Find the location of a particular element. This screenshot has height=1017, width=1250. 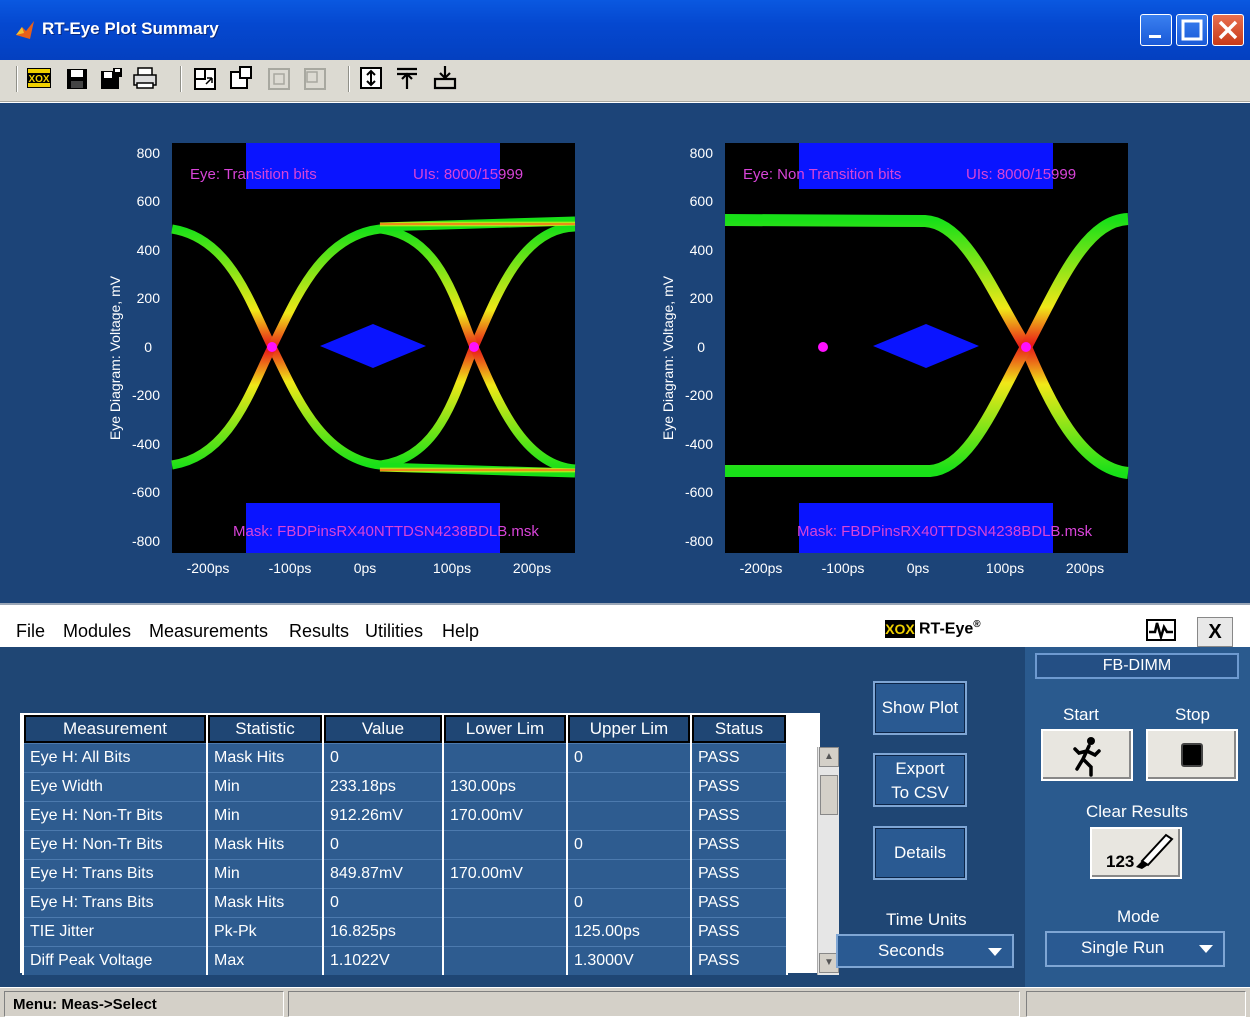

table-row: TIE Jitter Pk-Pk 16.825ps 125.00ps PASS is located at coordinates (405, 931).